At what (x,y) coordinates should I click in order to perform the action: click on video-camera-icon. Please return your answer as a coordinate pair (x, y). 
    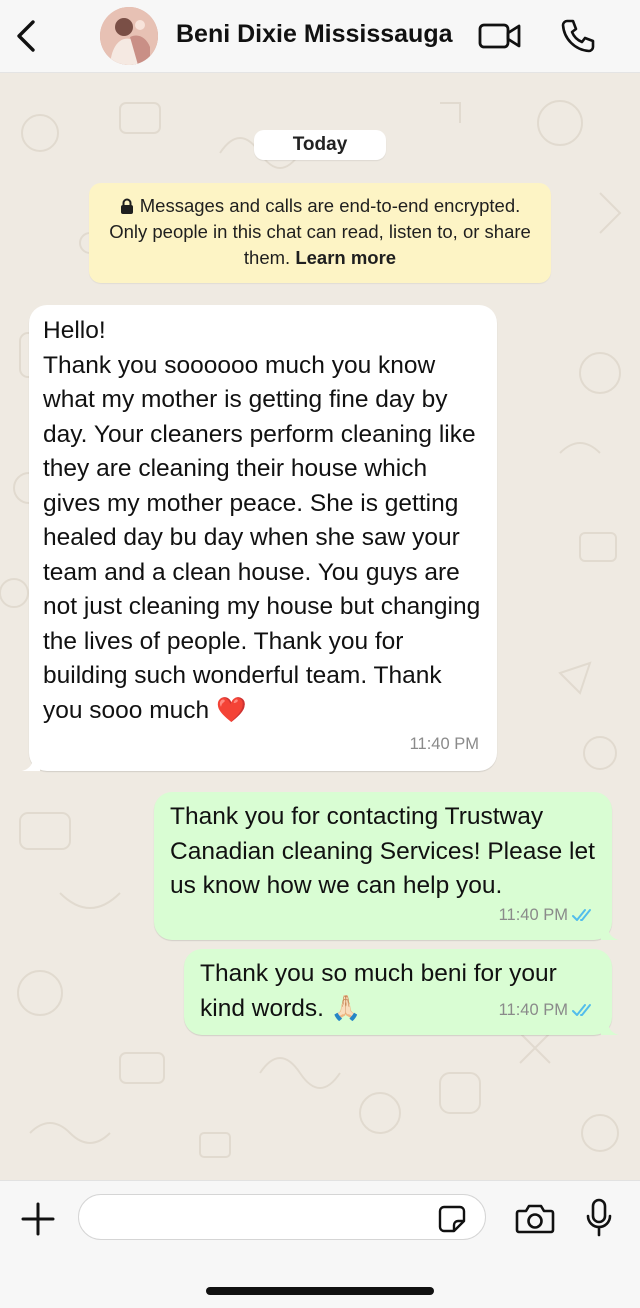
    Looking at the image, I should click on (499, 36).